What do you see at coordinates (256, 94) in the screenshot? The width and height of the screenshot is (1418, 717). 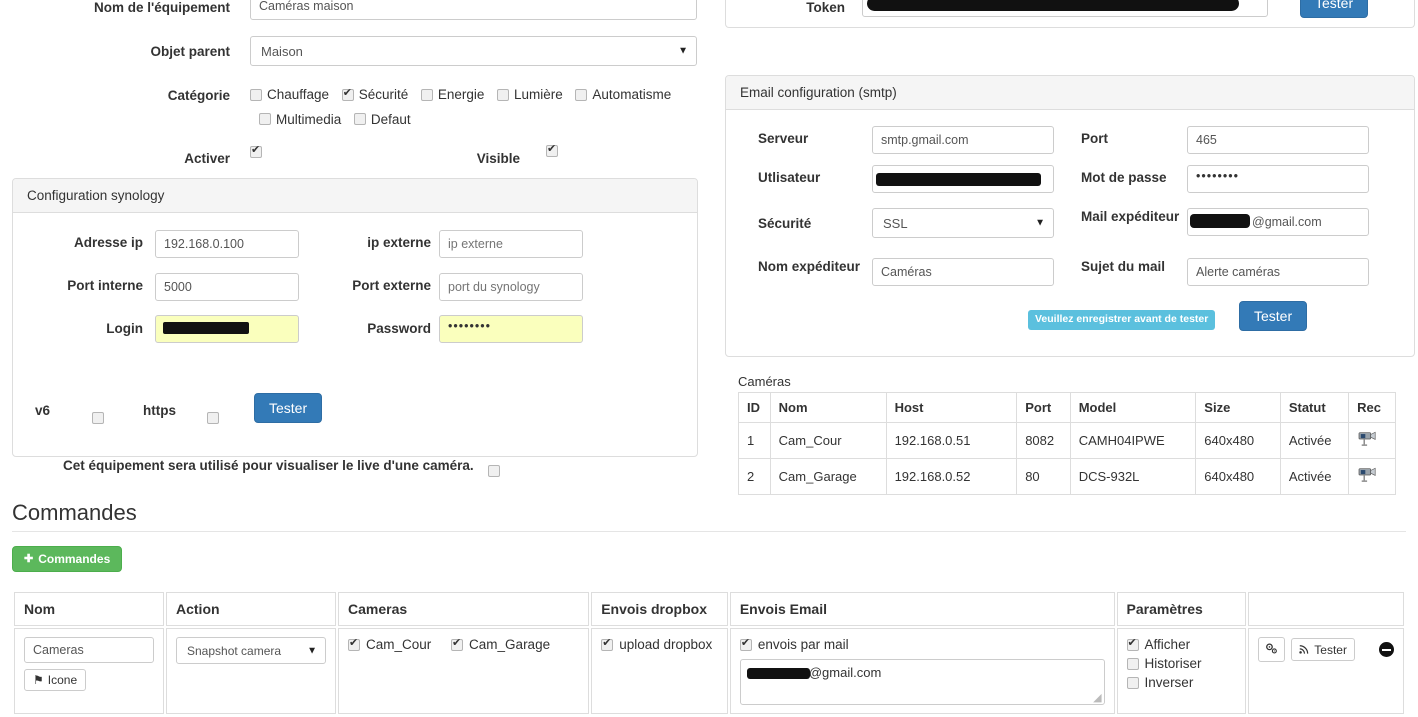 I see `category-chauffage-checkbox` at bounding box center [256, 94].